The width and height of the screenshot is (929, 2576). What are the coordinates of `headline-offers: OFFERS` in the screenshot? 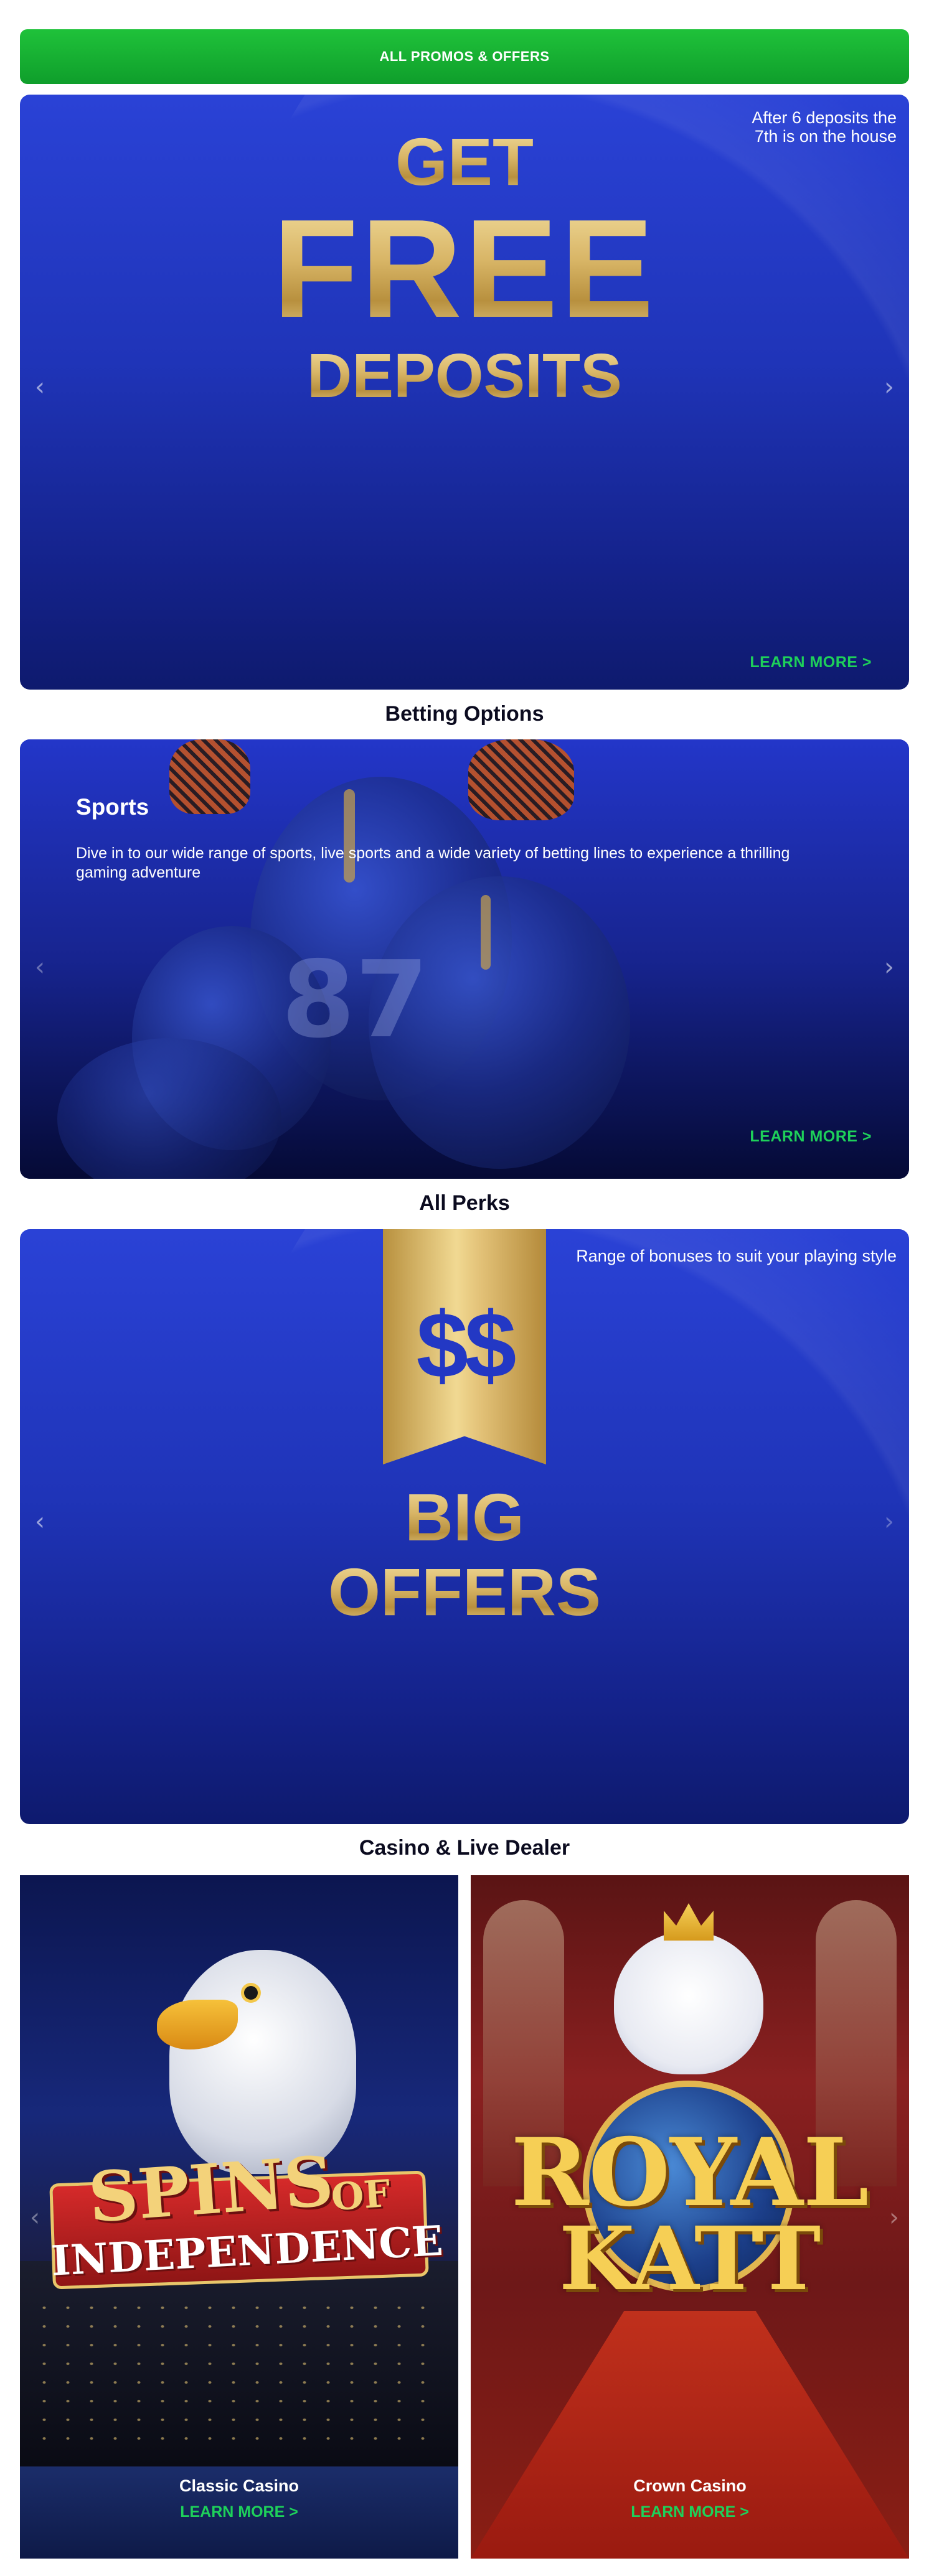 It's located at (464, 1592).